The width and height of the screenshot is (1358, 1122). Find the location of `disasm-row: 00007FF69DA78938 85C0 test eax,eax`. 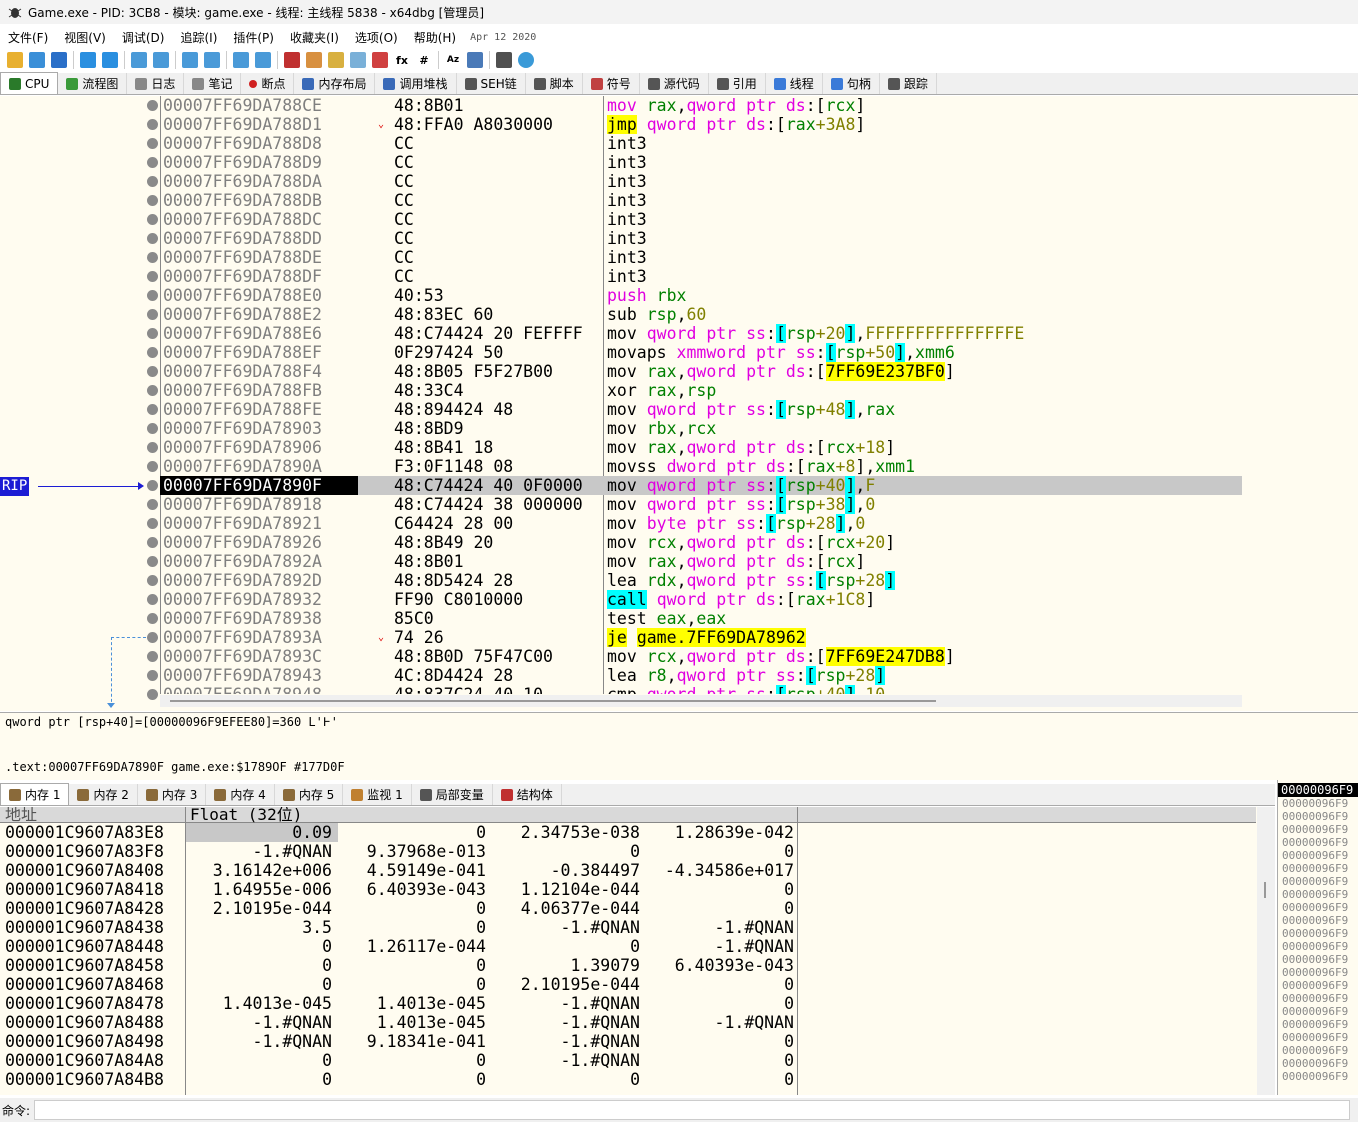

disasm-row: 00007FF69DA78938 85C0 test eax,eax is located at coordinates (701, 618).